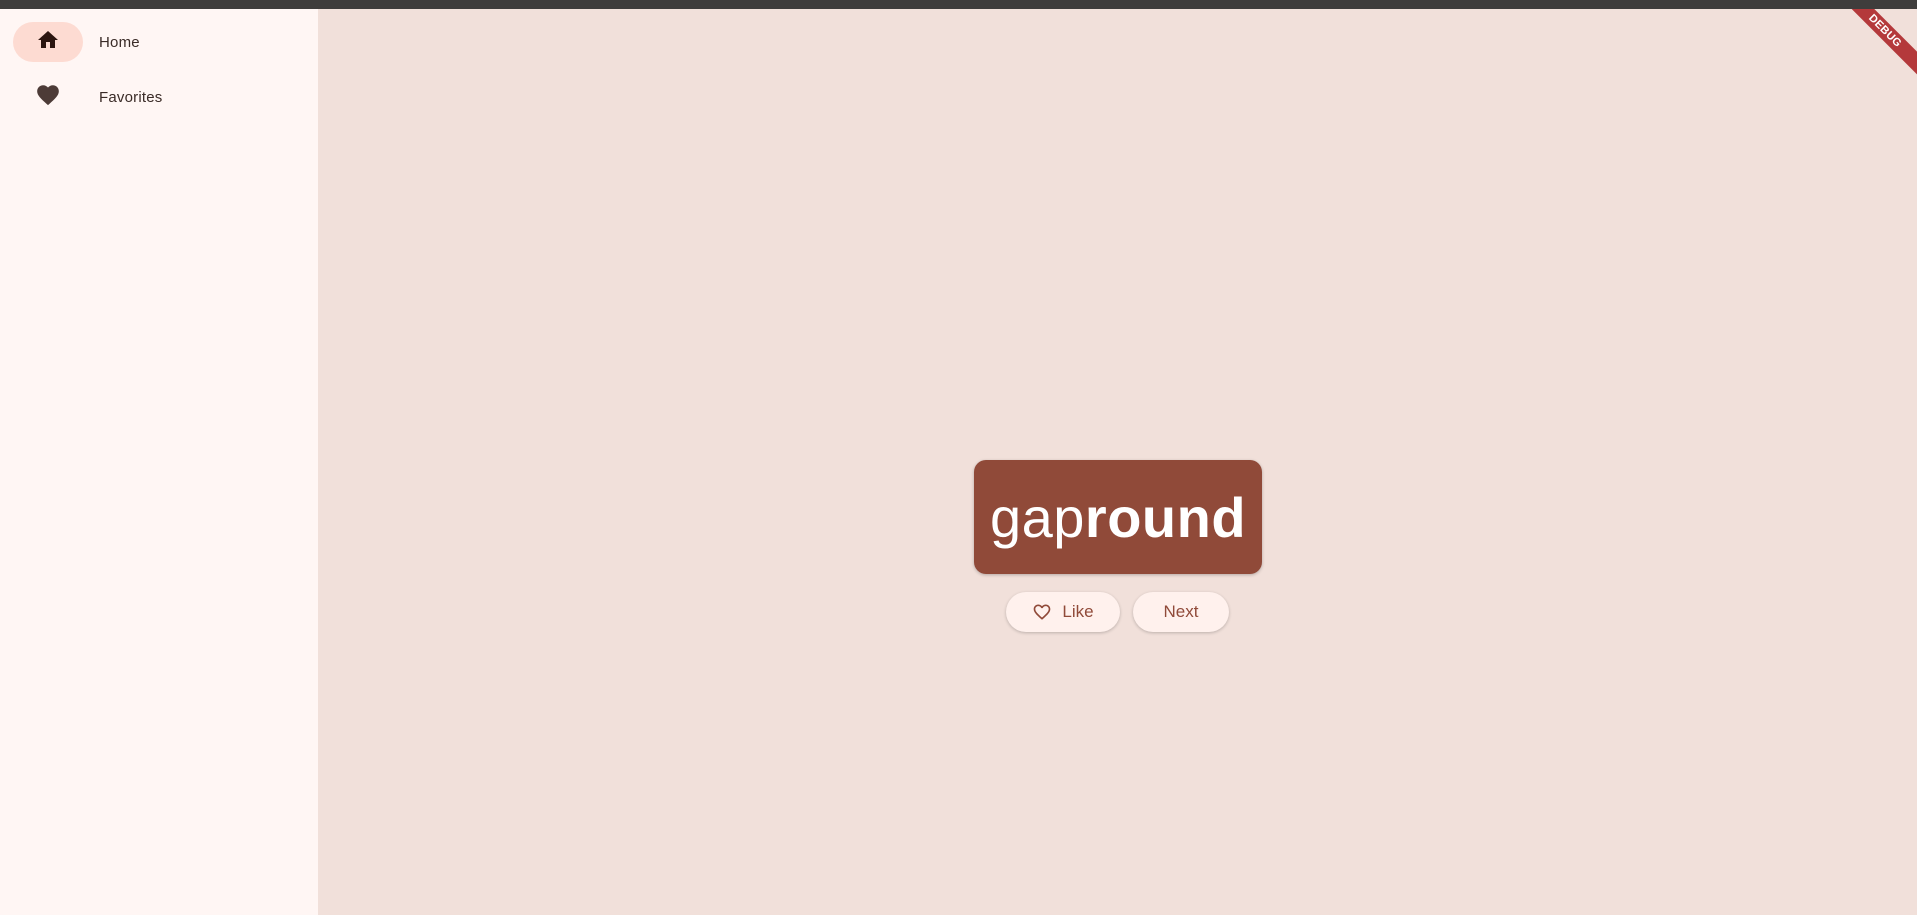 The height and width of the screenshot is (915, 1917). I want to click on debug-ribbon: DEBUG, so click(1882, 44).